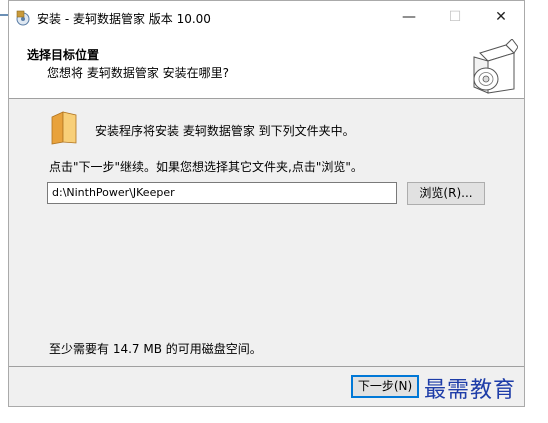  I want to click on maximize-button: ☐, so click(455, 17).